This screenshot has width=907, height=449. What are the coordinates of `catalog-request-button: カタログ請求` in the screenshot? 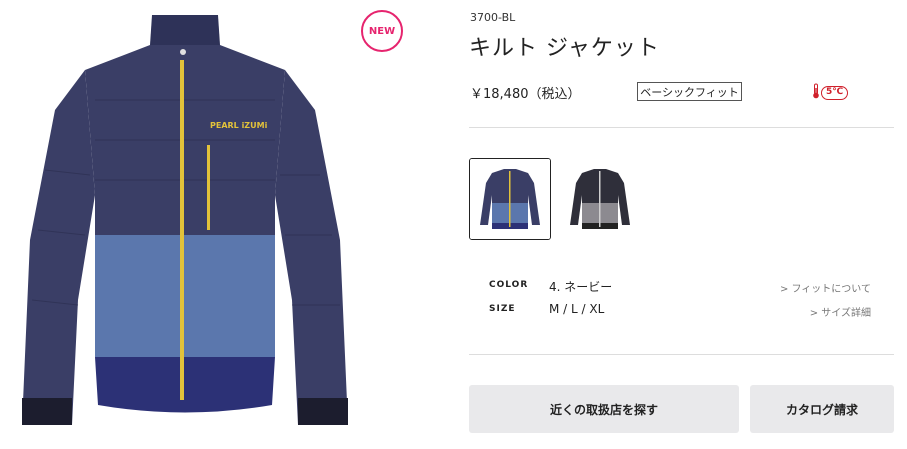 It's located at (822, 409).